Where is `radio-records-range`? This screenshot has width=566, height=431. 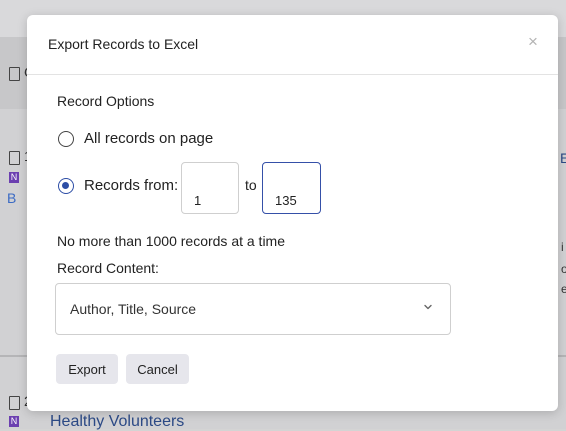 radio-records-range is located at coordinates (66, 186).